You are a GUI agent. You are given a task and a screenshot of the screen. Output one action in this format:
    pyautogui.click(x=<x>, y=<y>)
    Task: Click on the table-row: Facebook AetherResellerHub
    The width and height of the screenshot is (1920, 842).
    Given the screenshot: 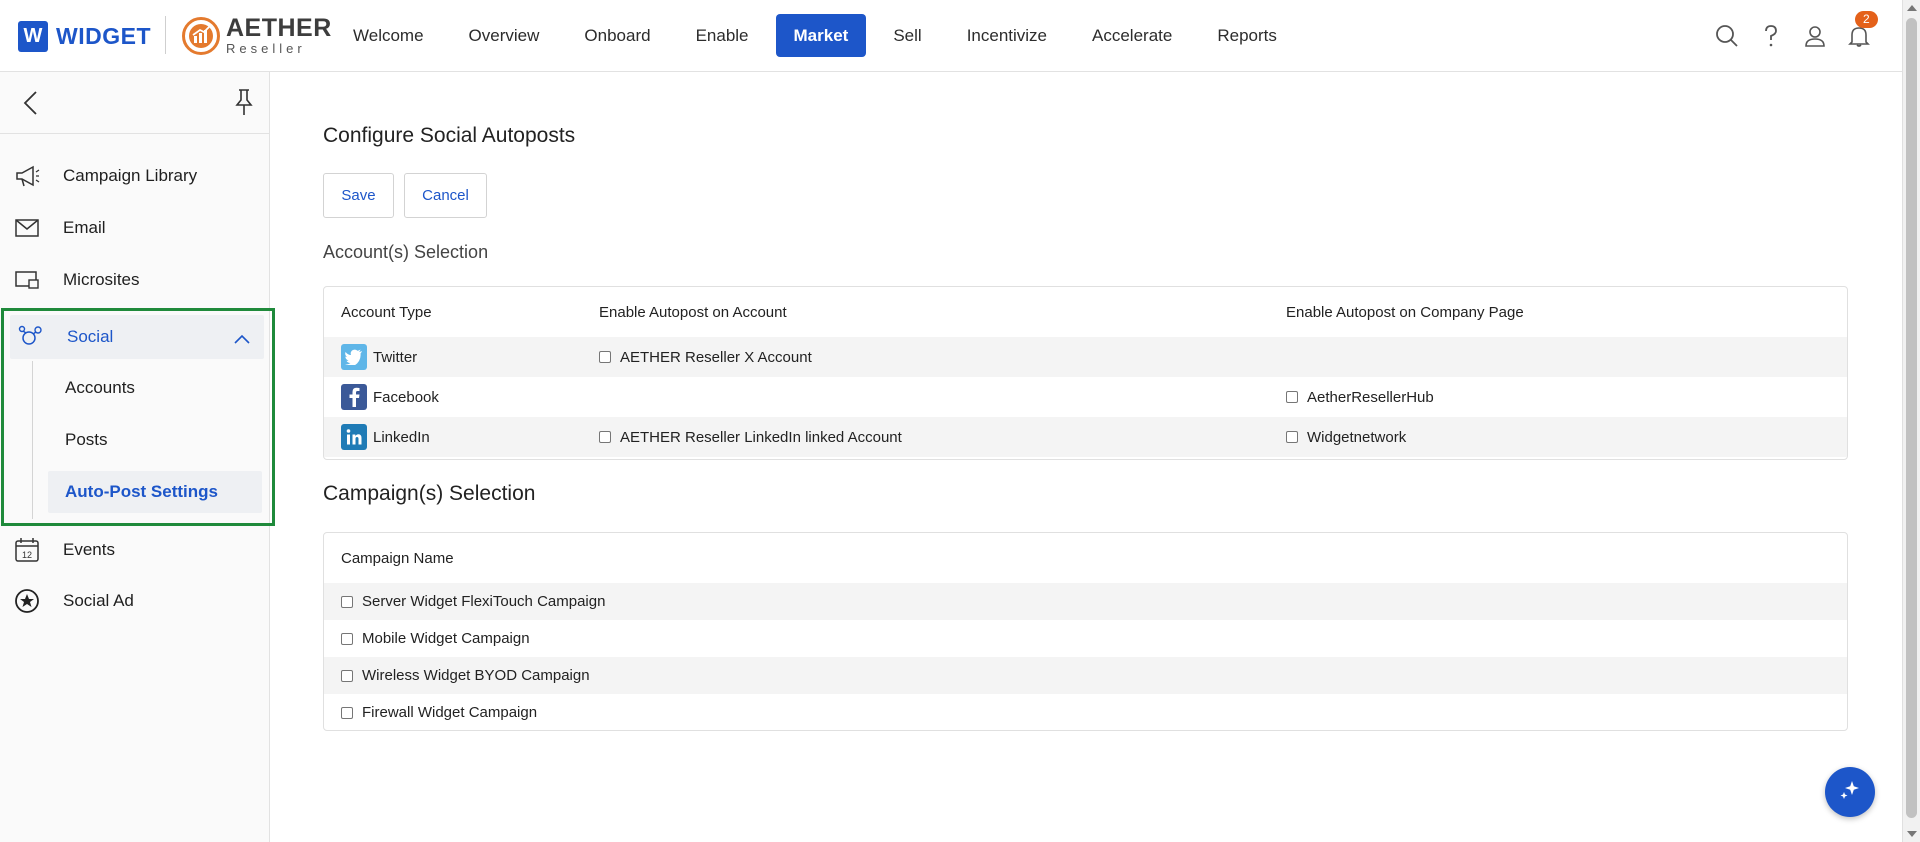 What is the action you would take?
    pyautogui.click(x=1085, y=397)
    